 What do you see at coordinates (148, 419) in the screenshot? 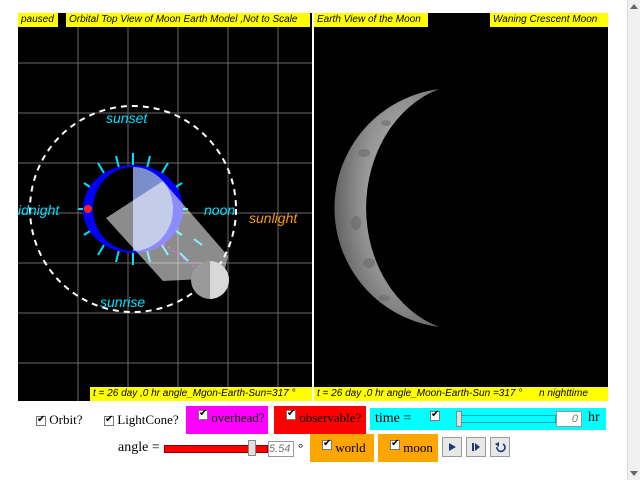
I see `lightcone-label: LightCone?` at bounding box center [148, 419].